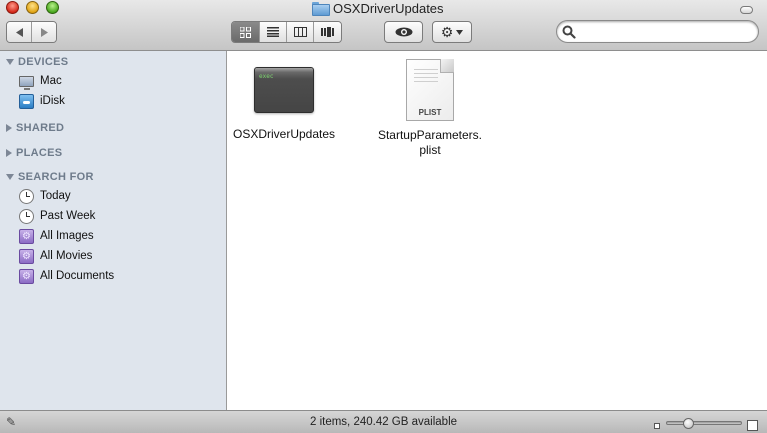 The image size is (767, 433). I want to click on sidebar-item-label: iDisk, so click(52, 101).